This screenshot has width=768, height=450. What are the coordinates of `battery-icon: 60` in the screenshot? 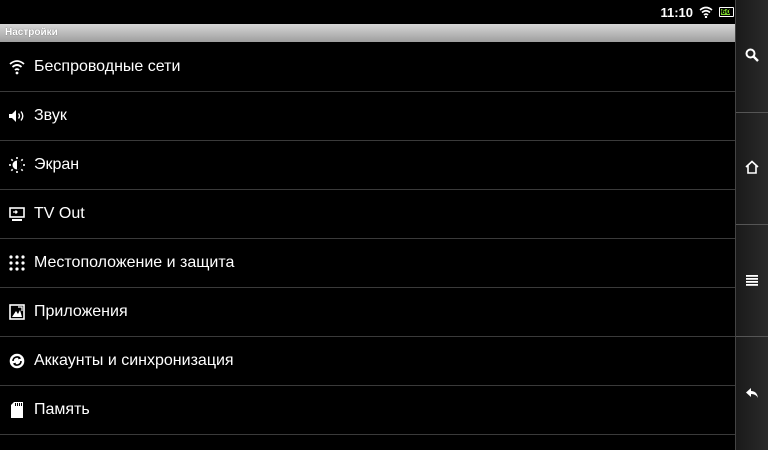 It's located at (726, 12).